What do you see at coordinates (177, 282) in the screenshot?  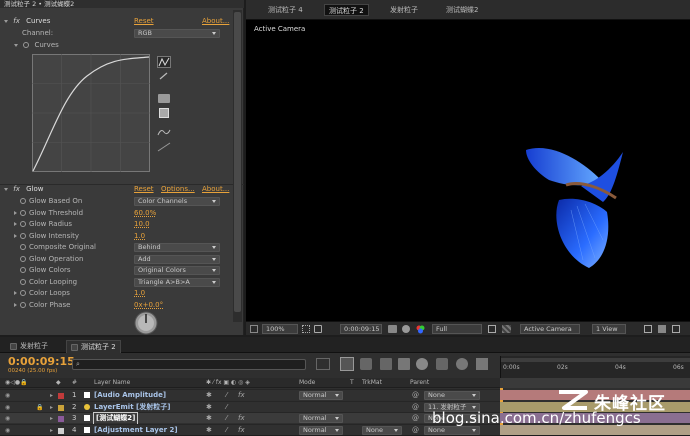 I see `glow-prop-dropdown: Triangle A>B>A` at bounding box center [177, 282].